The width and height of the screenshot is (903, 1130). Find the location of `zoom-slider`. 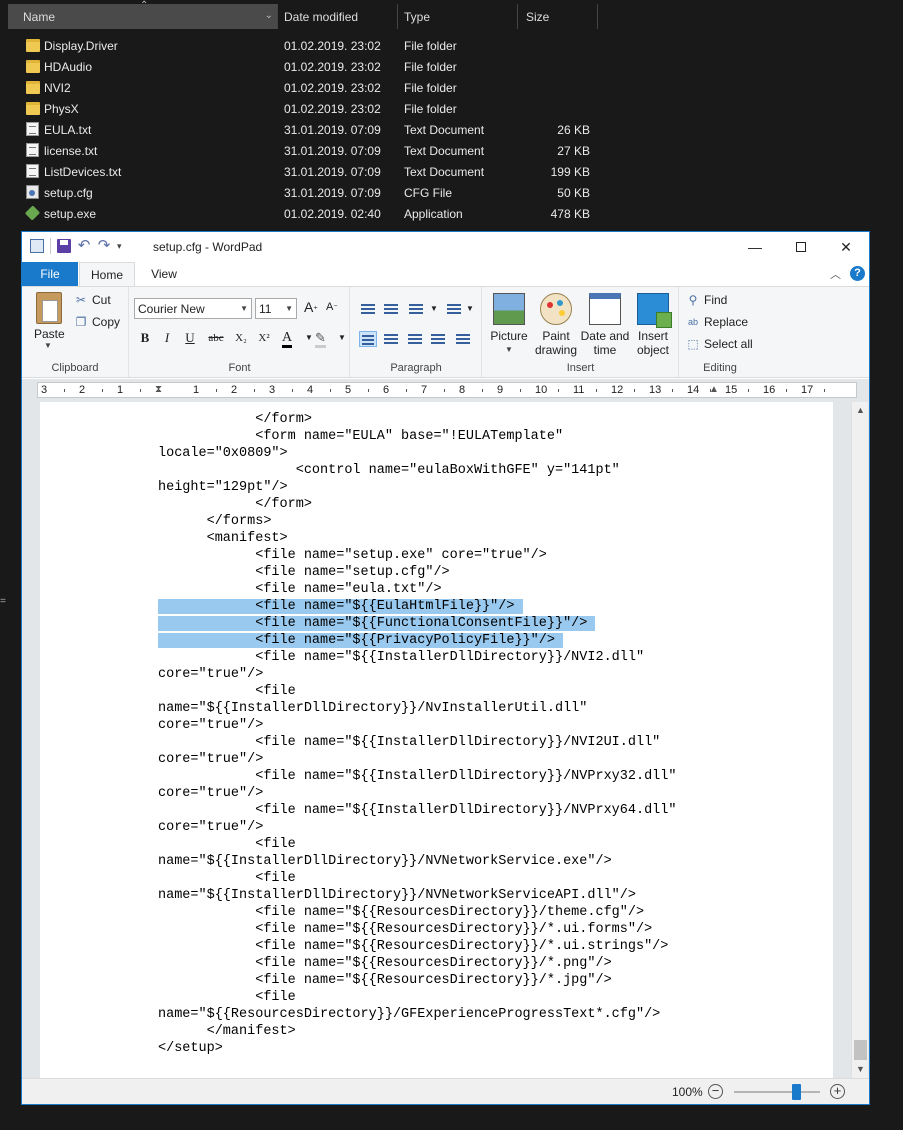

zoom-slider is located at coordinates (777, 1092).